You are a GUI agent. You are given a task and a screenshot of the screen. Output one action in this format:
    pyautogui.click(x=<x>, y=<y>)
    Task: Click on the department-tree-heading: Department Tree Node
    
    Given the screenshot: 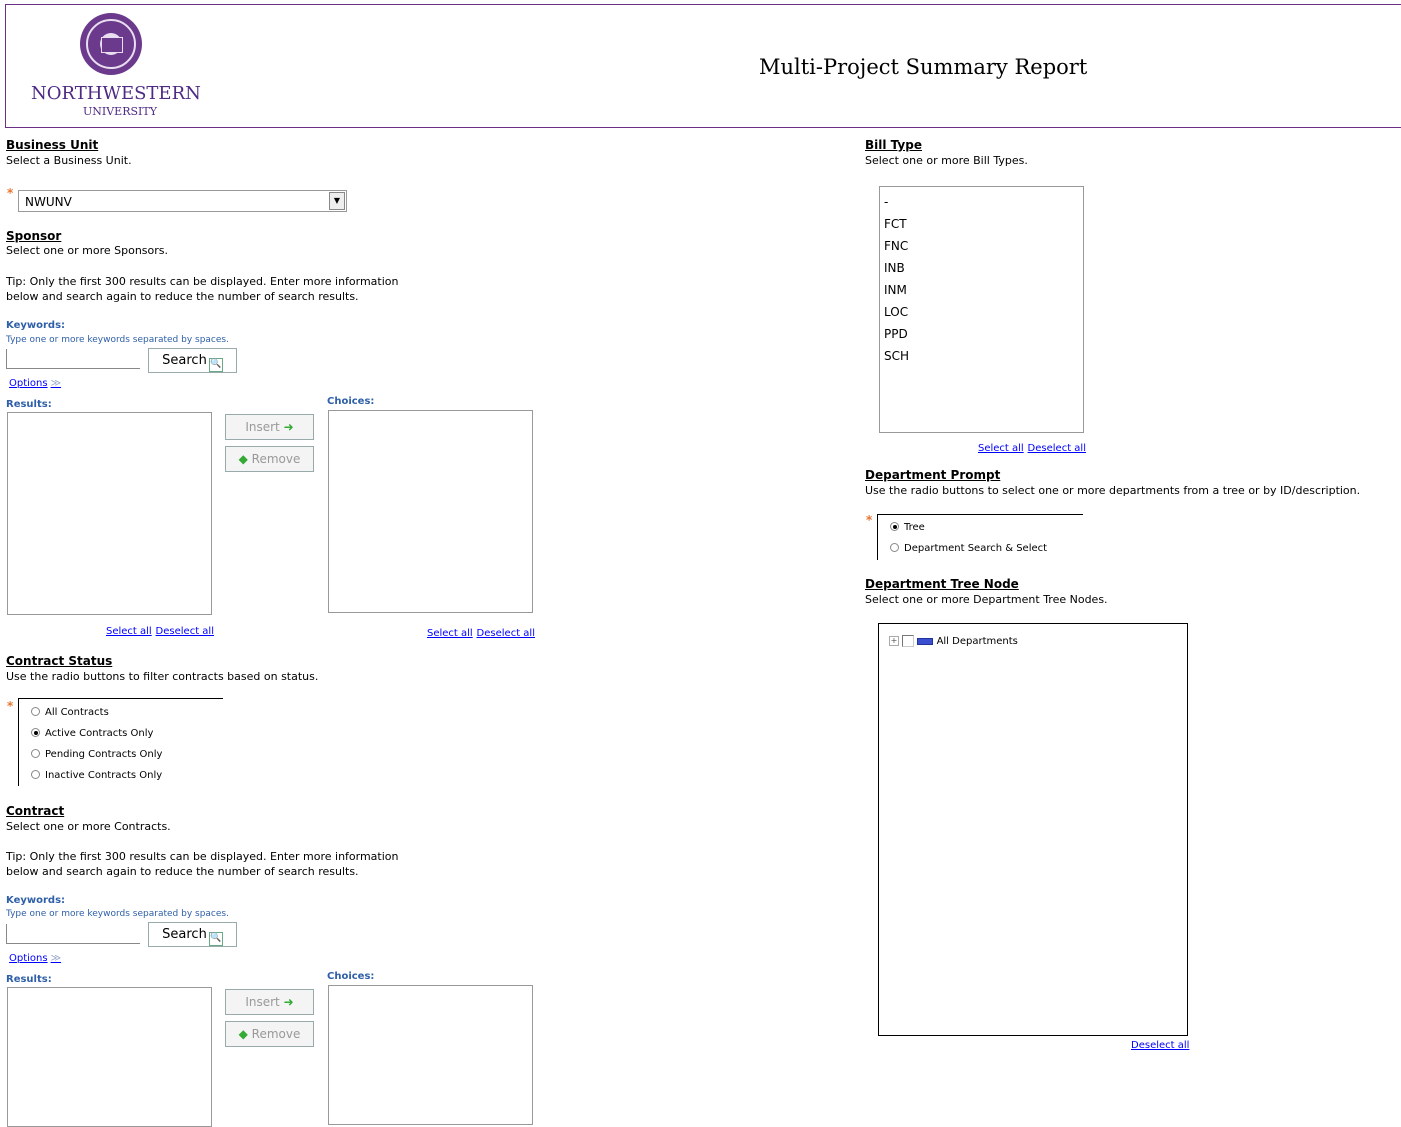 What is the action you would take?
    pyautogui.click(x=942, y=584)
    